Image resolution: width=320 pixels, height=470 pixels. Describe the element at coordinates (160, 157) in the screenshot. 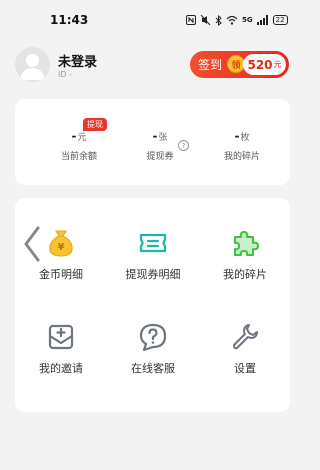

I see `stat-label: 提现券` at that location.